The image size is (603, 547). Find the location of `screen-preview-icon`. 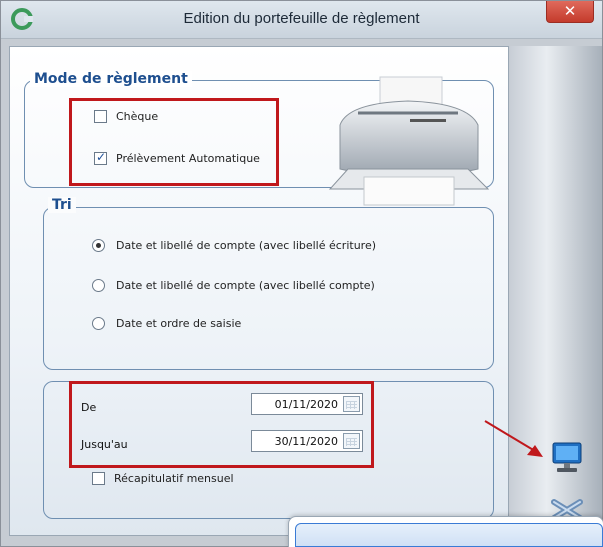

screen-preview-icon is located at coordinates (567, 457).